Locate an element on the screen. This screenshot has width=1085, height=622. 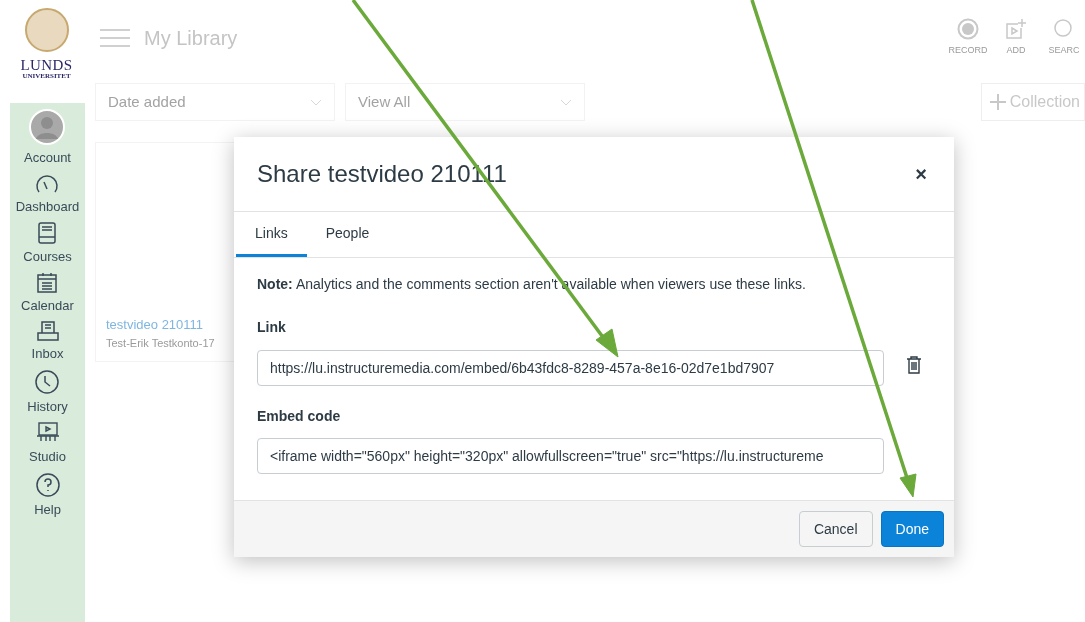
sidebar-item: Help is located at coordinates (47, 494).